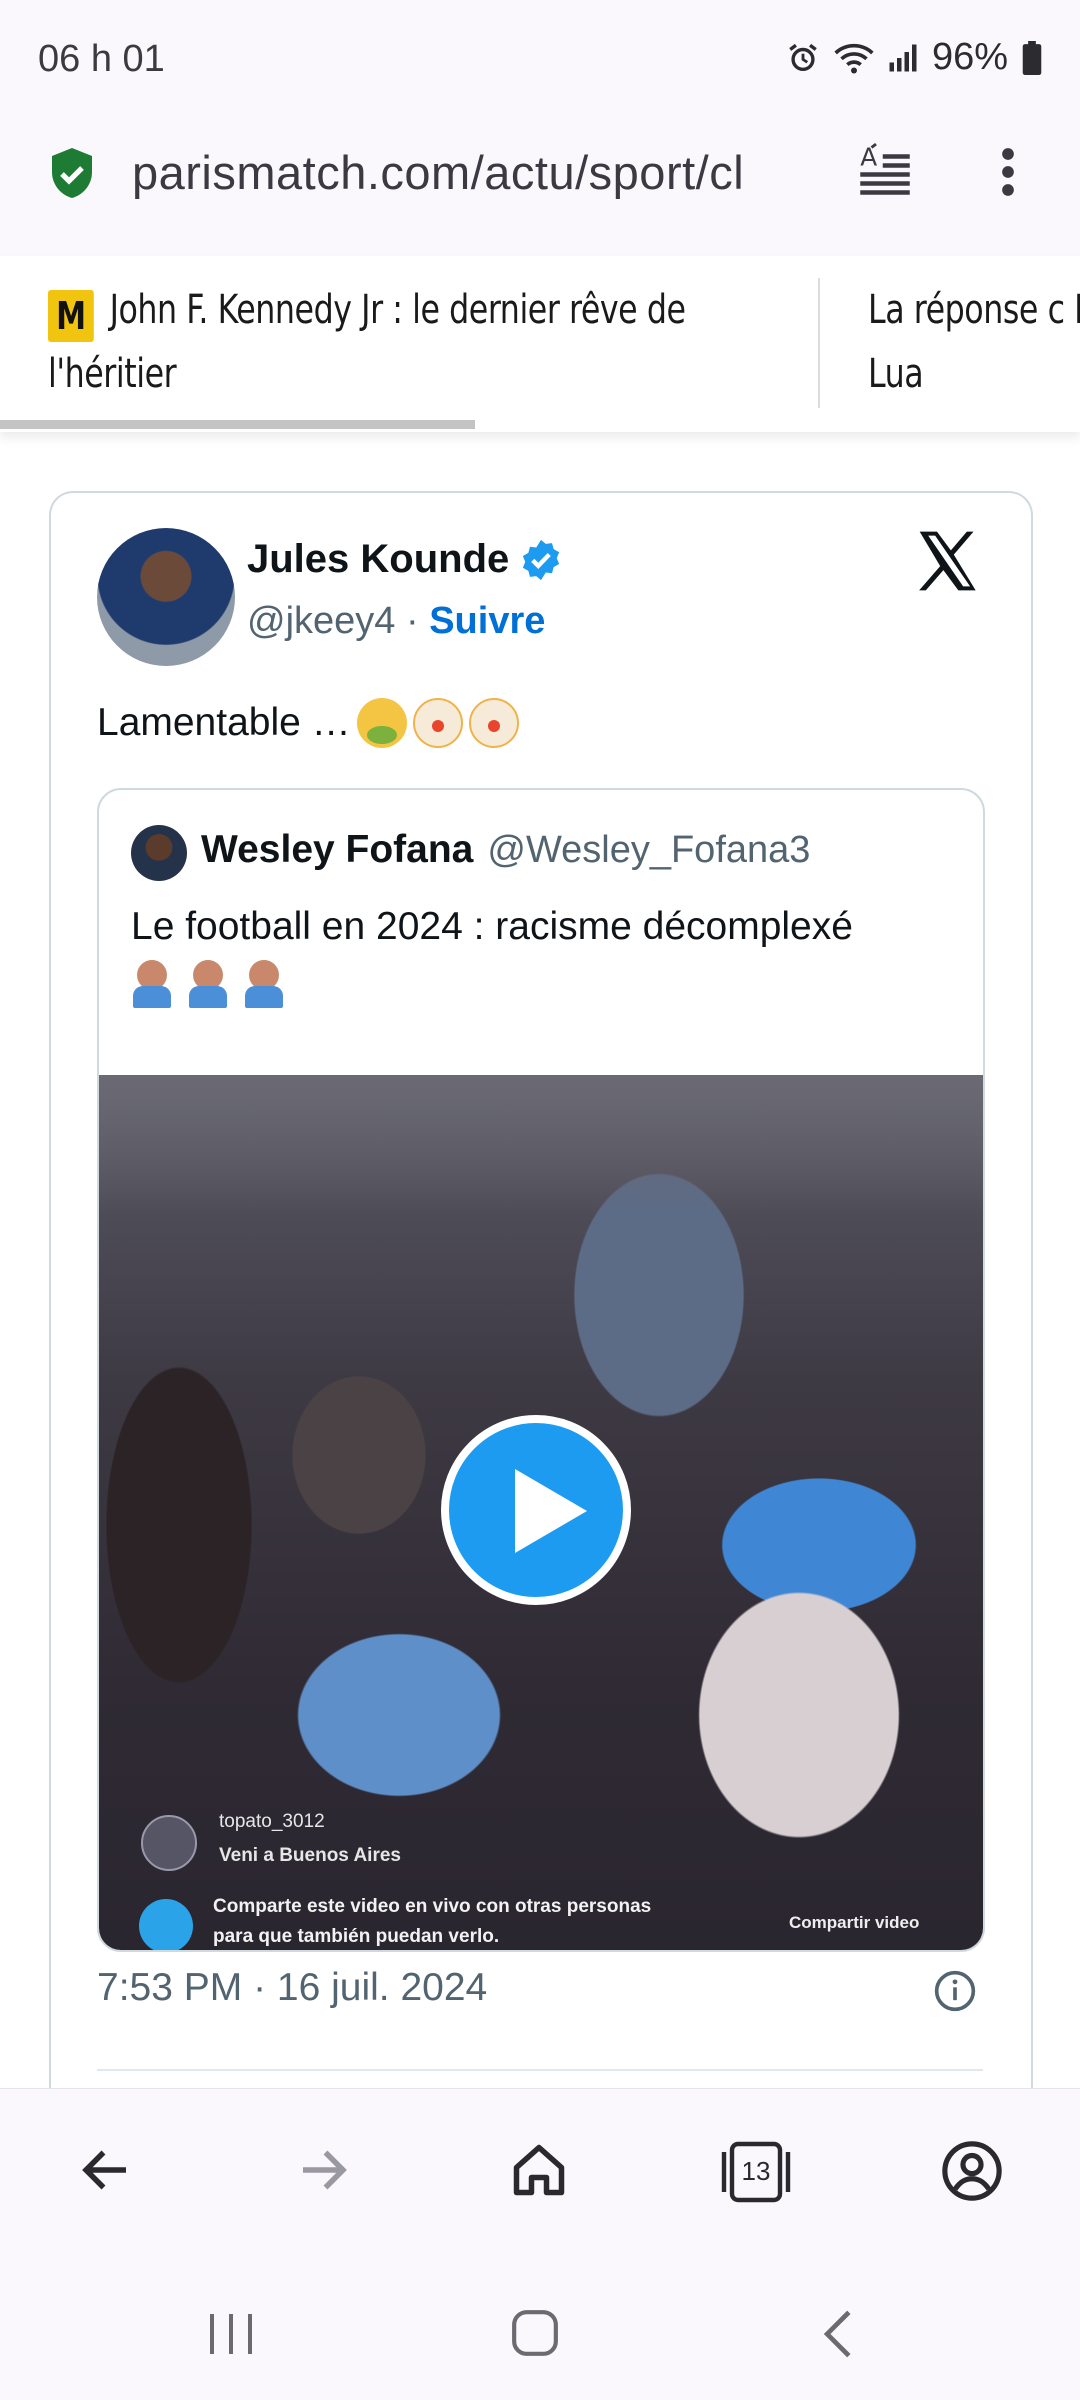 The height and width of the screenshot is (2400, 1080). I want to click on recent-apps-icon, so click(231, 2334).